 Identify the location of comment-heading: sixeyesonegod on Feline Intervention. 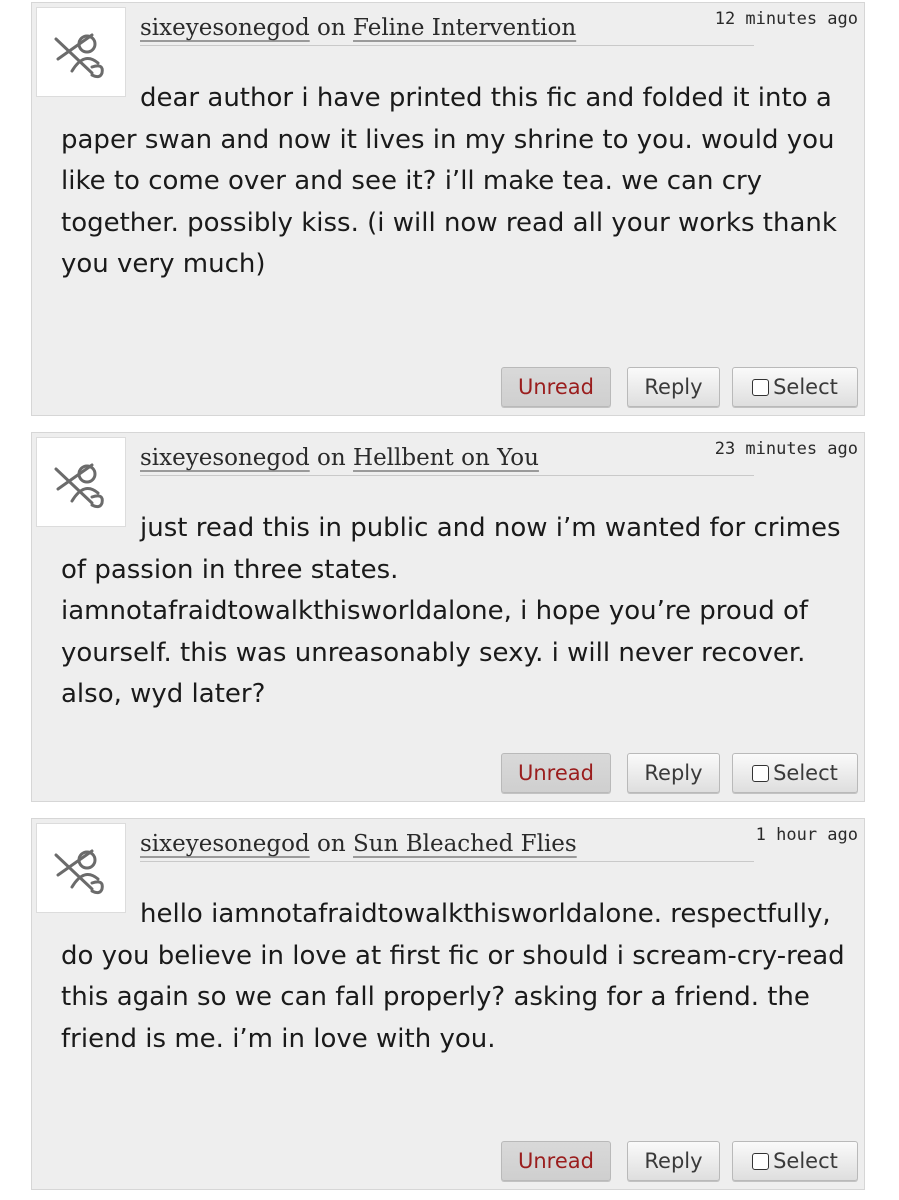
(447, 28).